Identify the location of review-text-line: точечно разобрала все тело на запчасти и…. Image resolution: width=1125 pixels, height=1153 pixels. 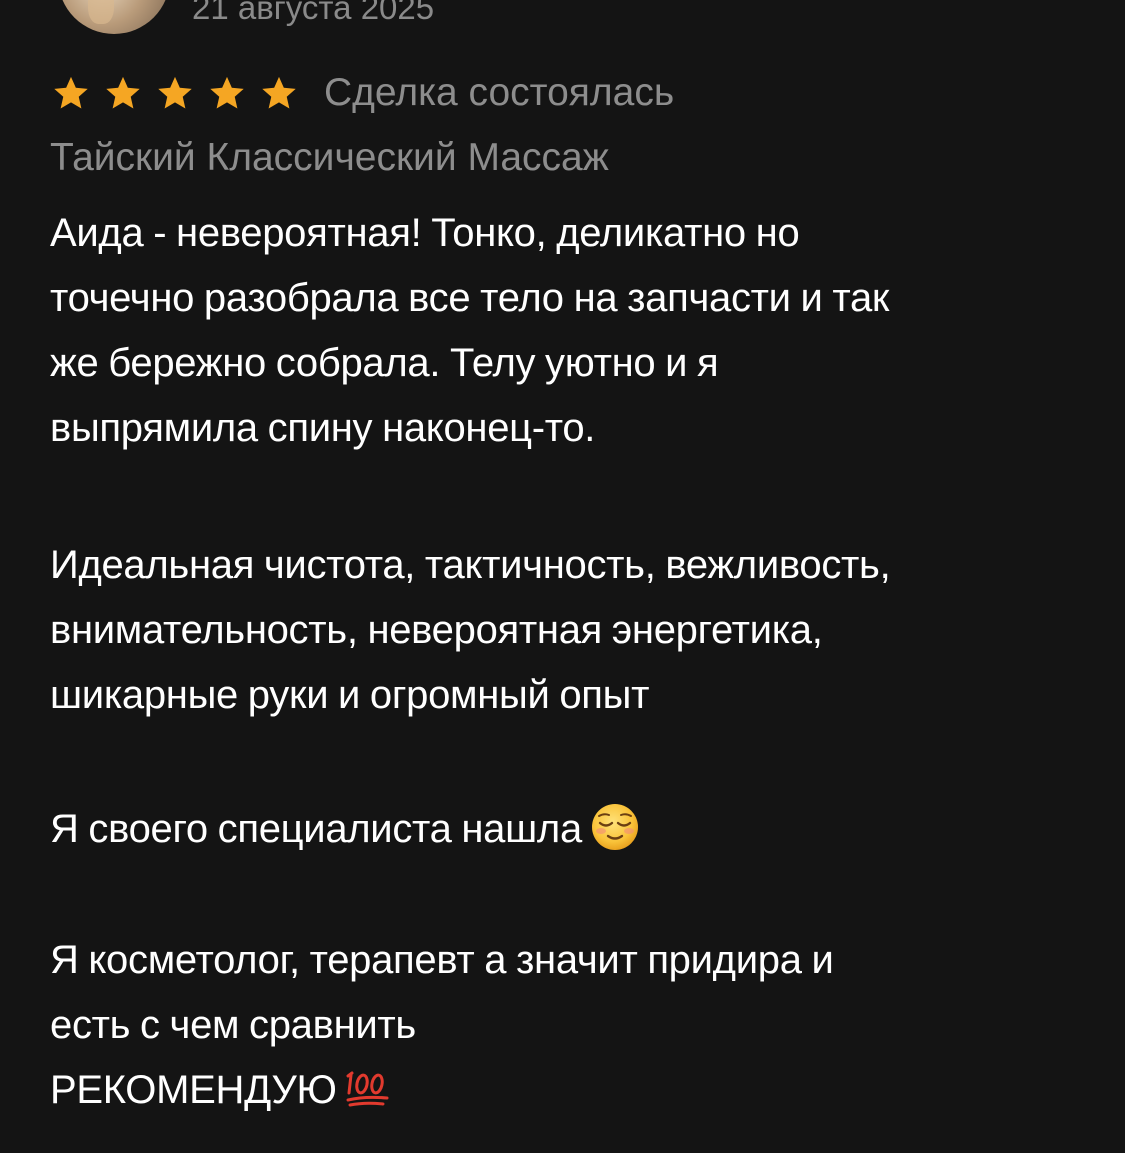
(470, 298).